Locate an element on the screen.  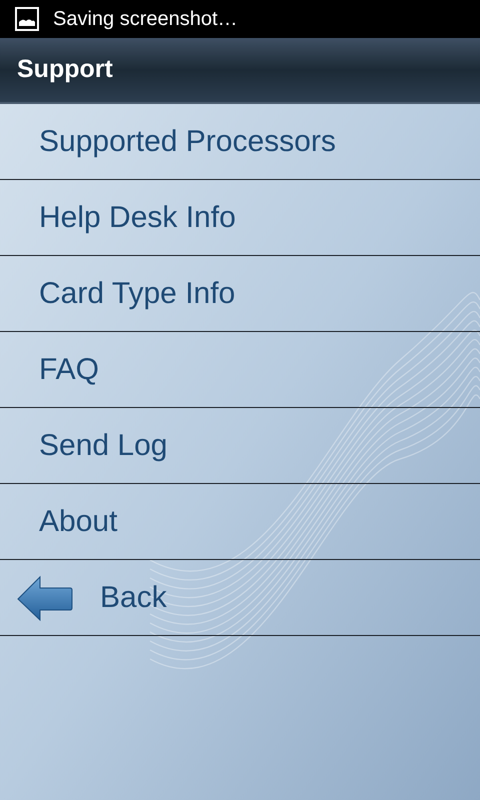
menu-item: About is located at coordinates (240, 522).